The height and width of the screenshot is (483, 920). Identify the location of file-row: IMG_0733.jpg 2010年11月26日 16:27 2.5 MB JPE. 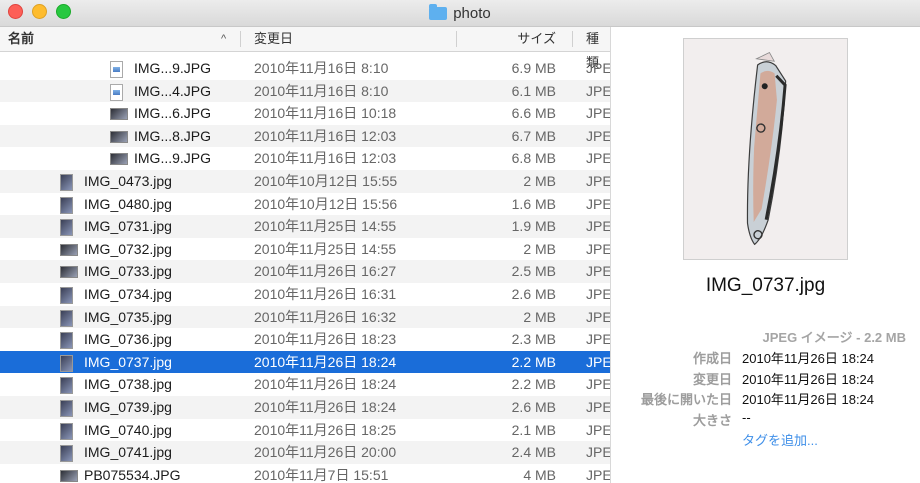
(305, 271).